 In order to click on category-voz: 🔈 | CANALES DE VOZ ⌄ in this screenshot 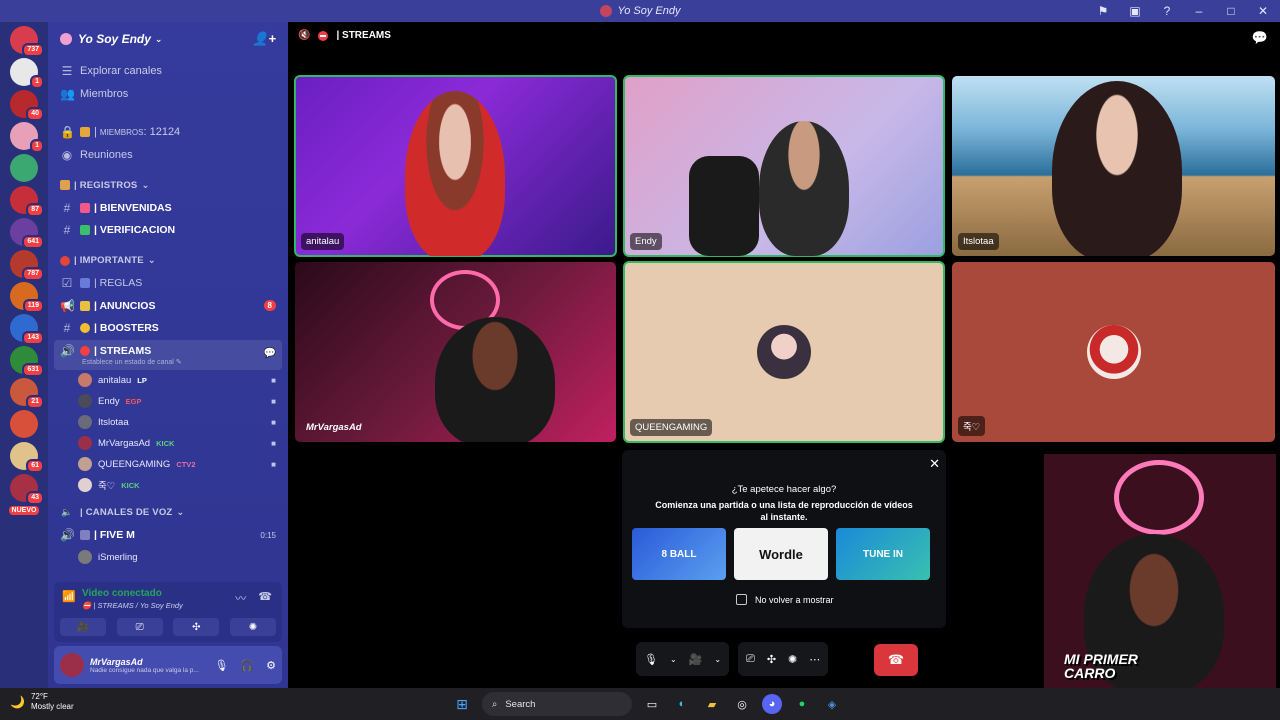, I will do `click(168, 513)`.